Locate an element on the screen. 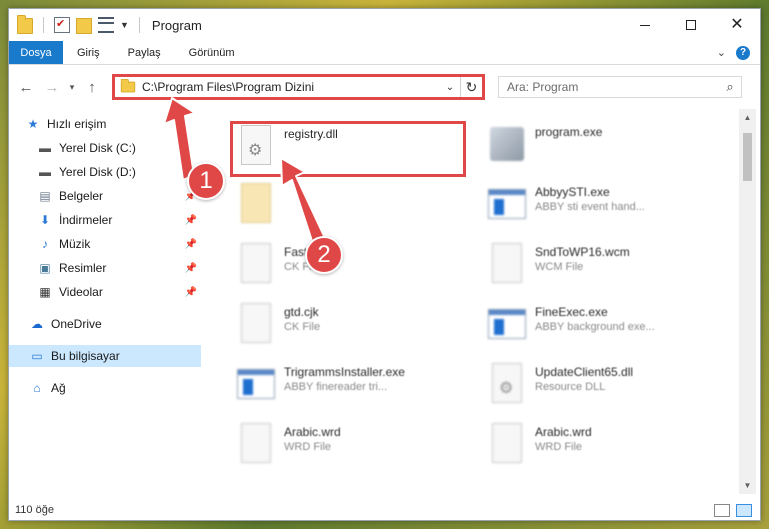 The height and width of the screenshot is (529, 769). vertical-scrollbar: ▲ ▼ is located at coordinates (747, 301).